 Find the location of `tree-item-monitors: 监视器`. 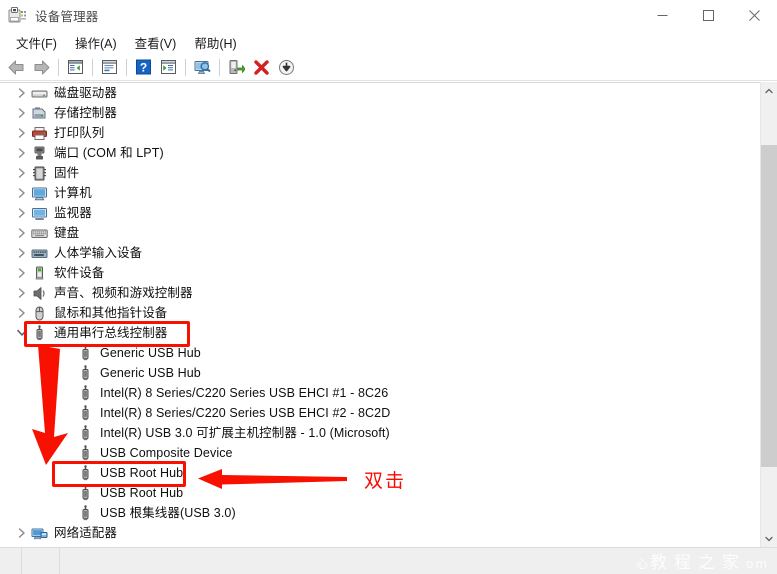

tree-item-monitors: 监视器 is located at coordinates (377, 213).